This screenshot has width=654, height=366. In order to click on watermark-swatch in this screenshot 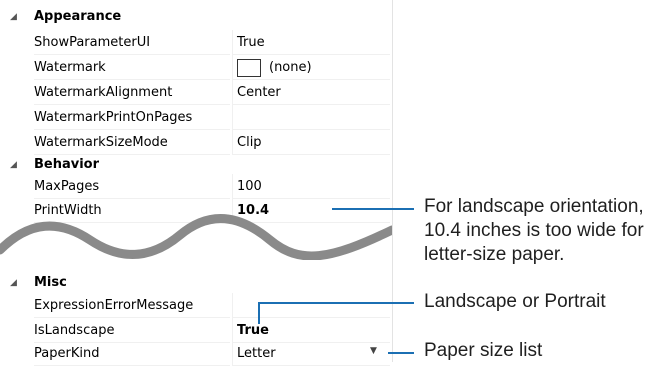, I will do `click(249, 67)`.